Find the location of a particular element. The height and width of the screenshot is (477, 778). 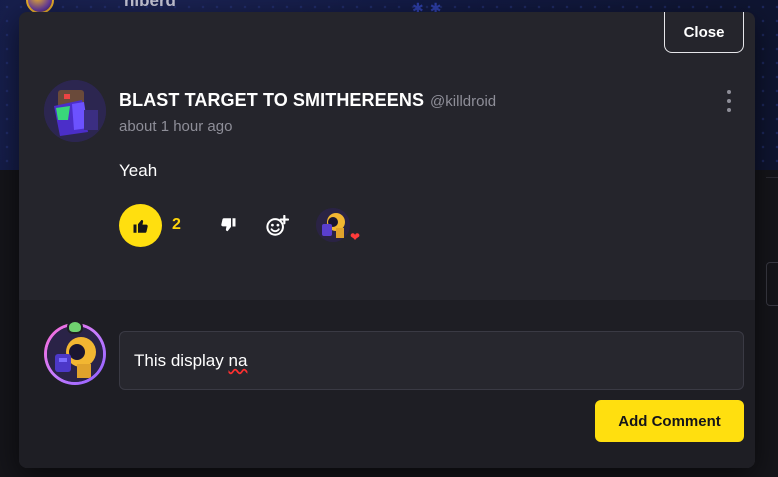

comment-input-text: This display is located at coordinates (181, 360).